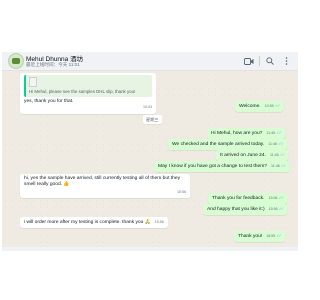  What do you see at coordinates (236, 209) in the screenshot?
I see `message-text: And happy that you like it:)` at bounding box center [236, 209].